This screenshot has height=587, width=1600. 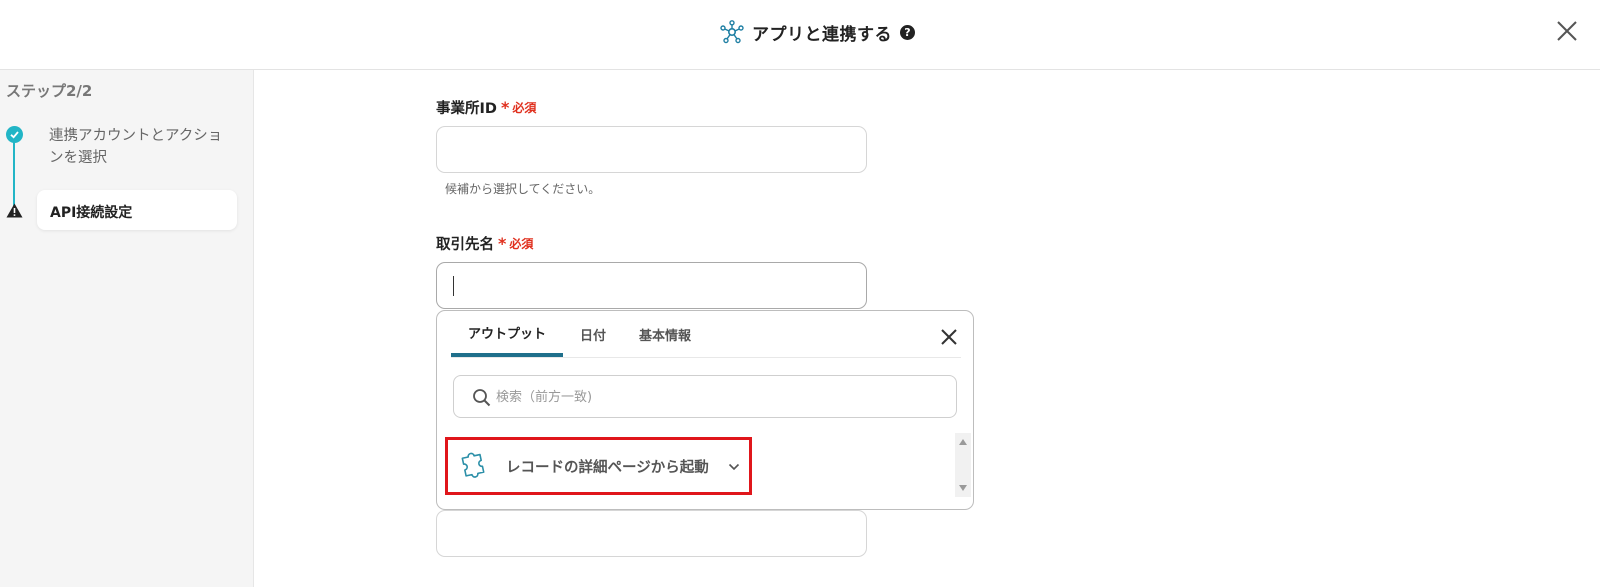 I want to click on chevron-down-icon, so click(x=734, y=467).